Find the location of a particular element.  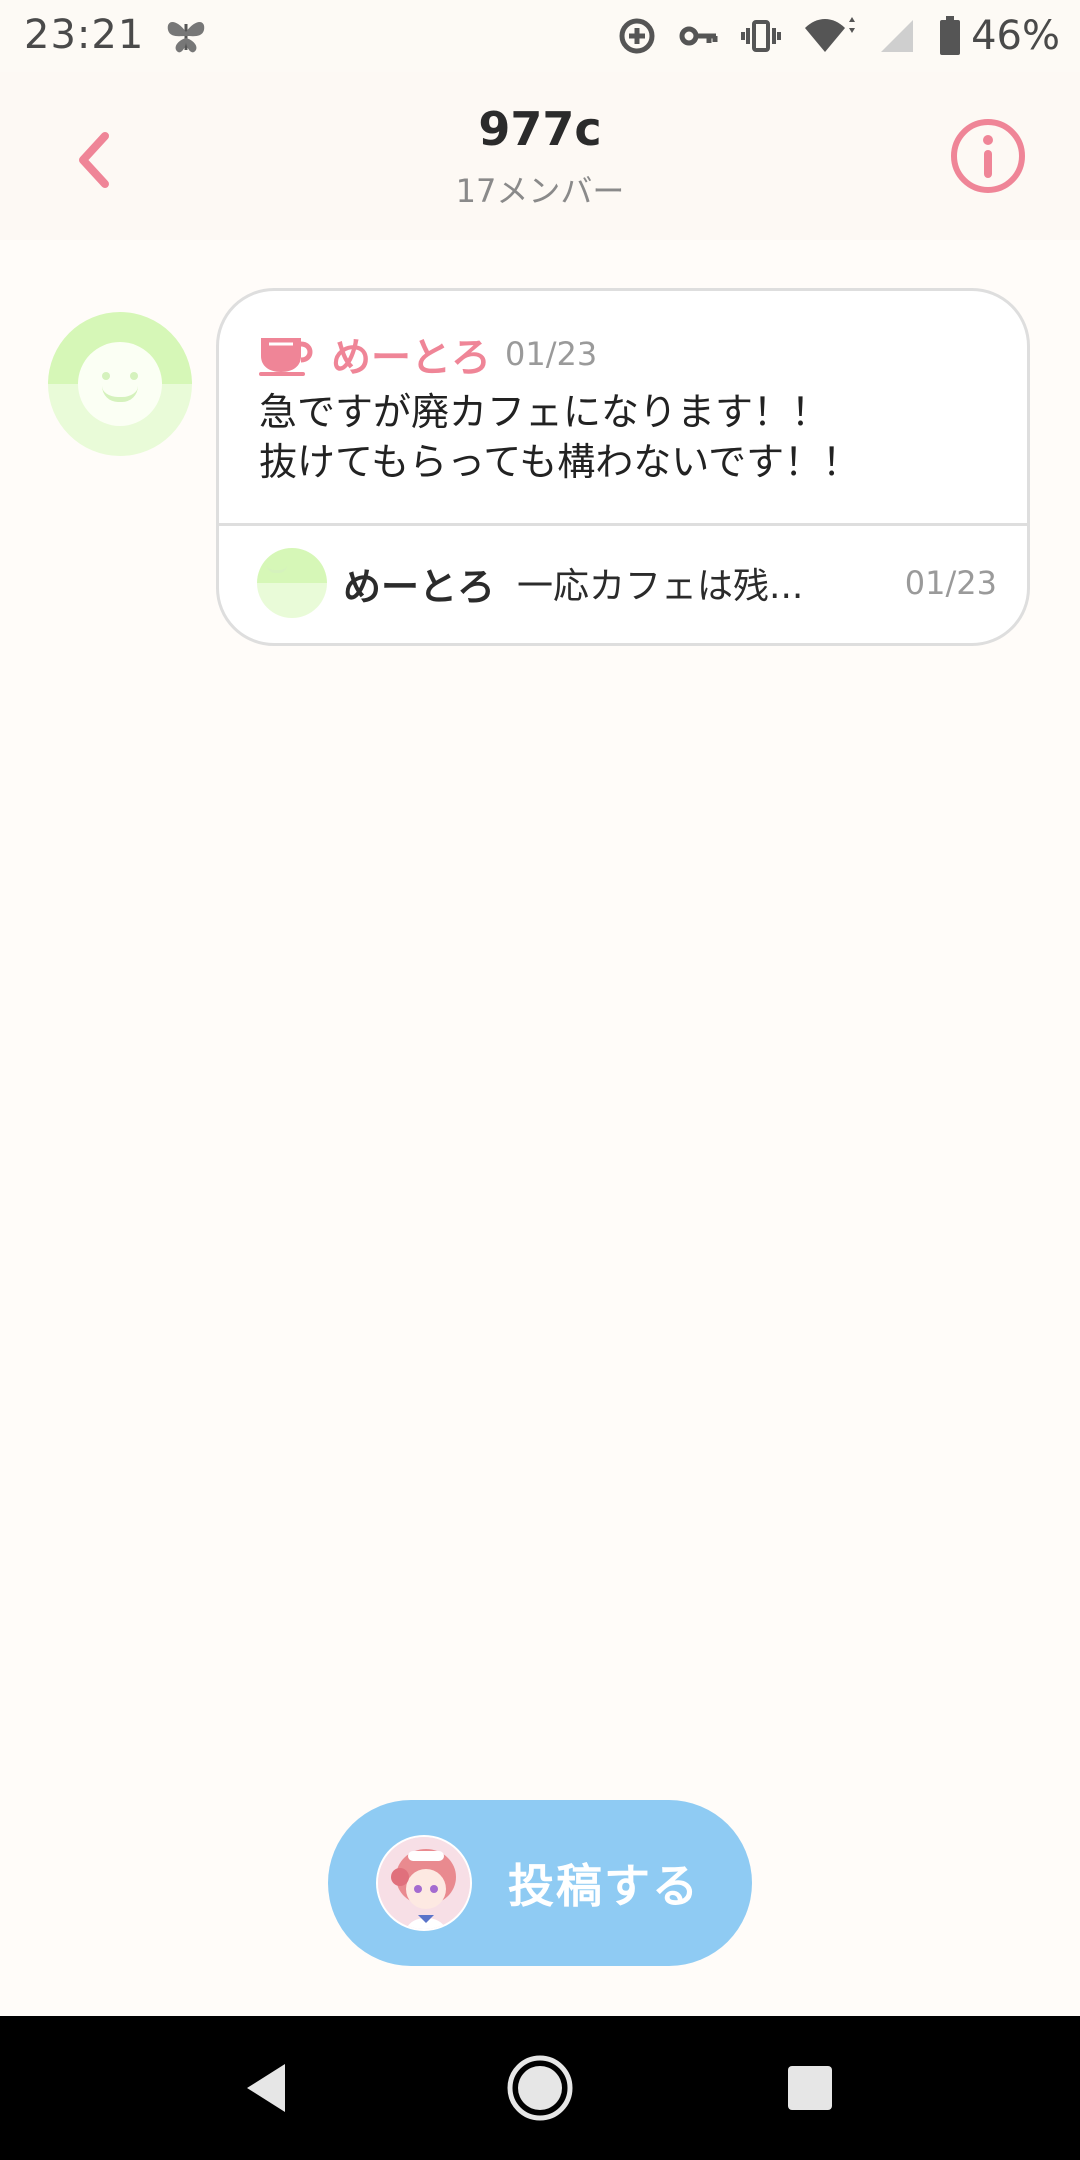

post-button: 投稿する is located at coordinates (540, 1883).